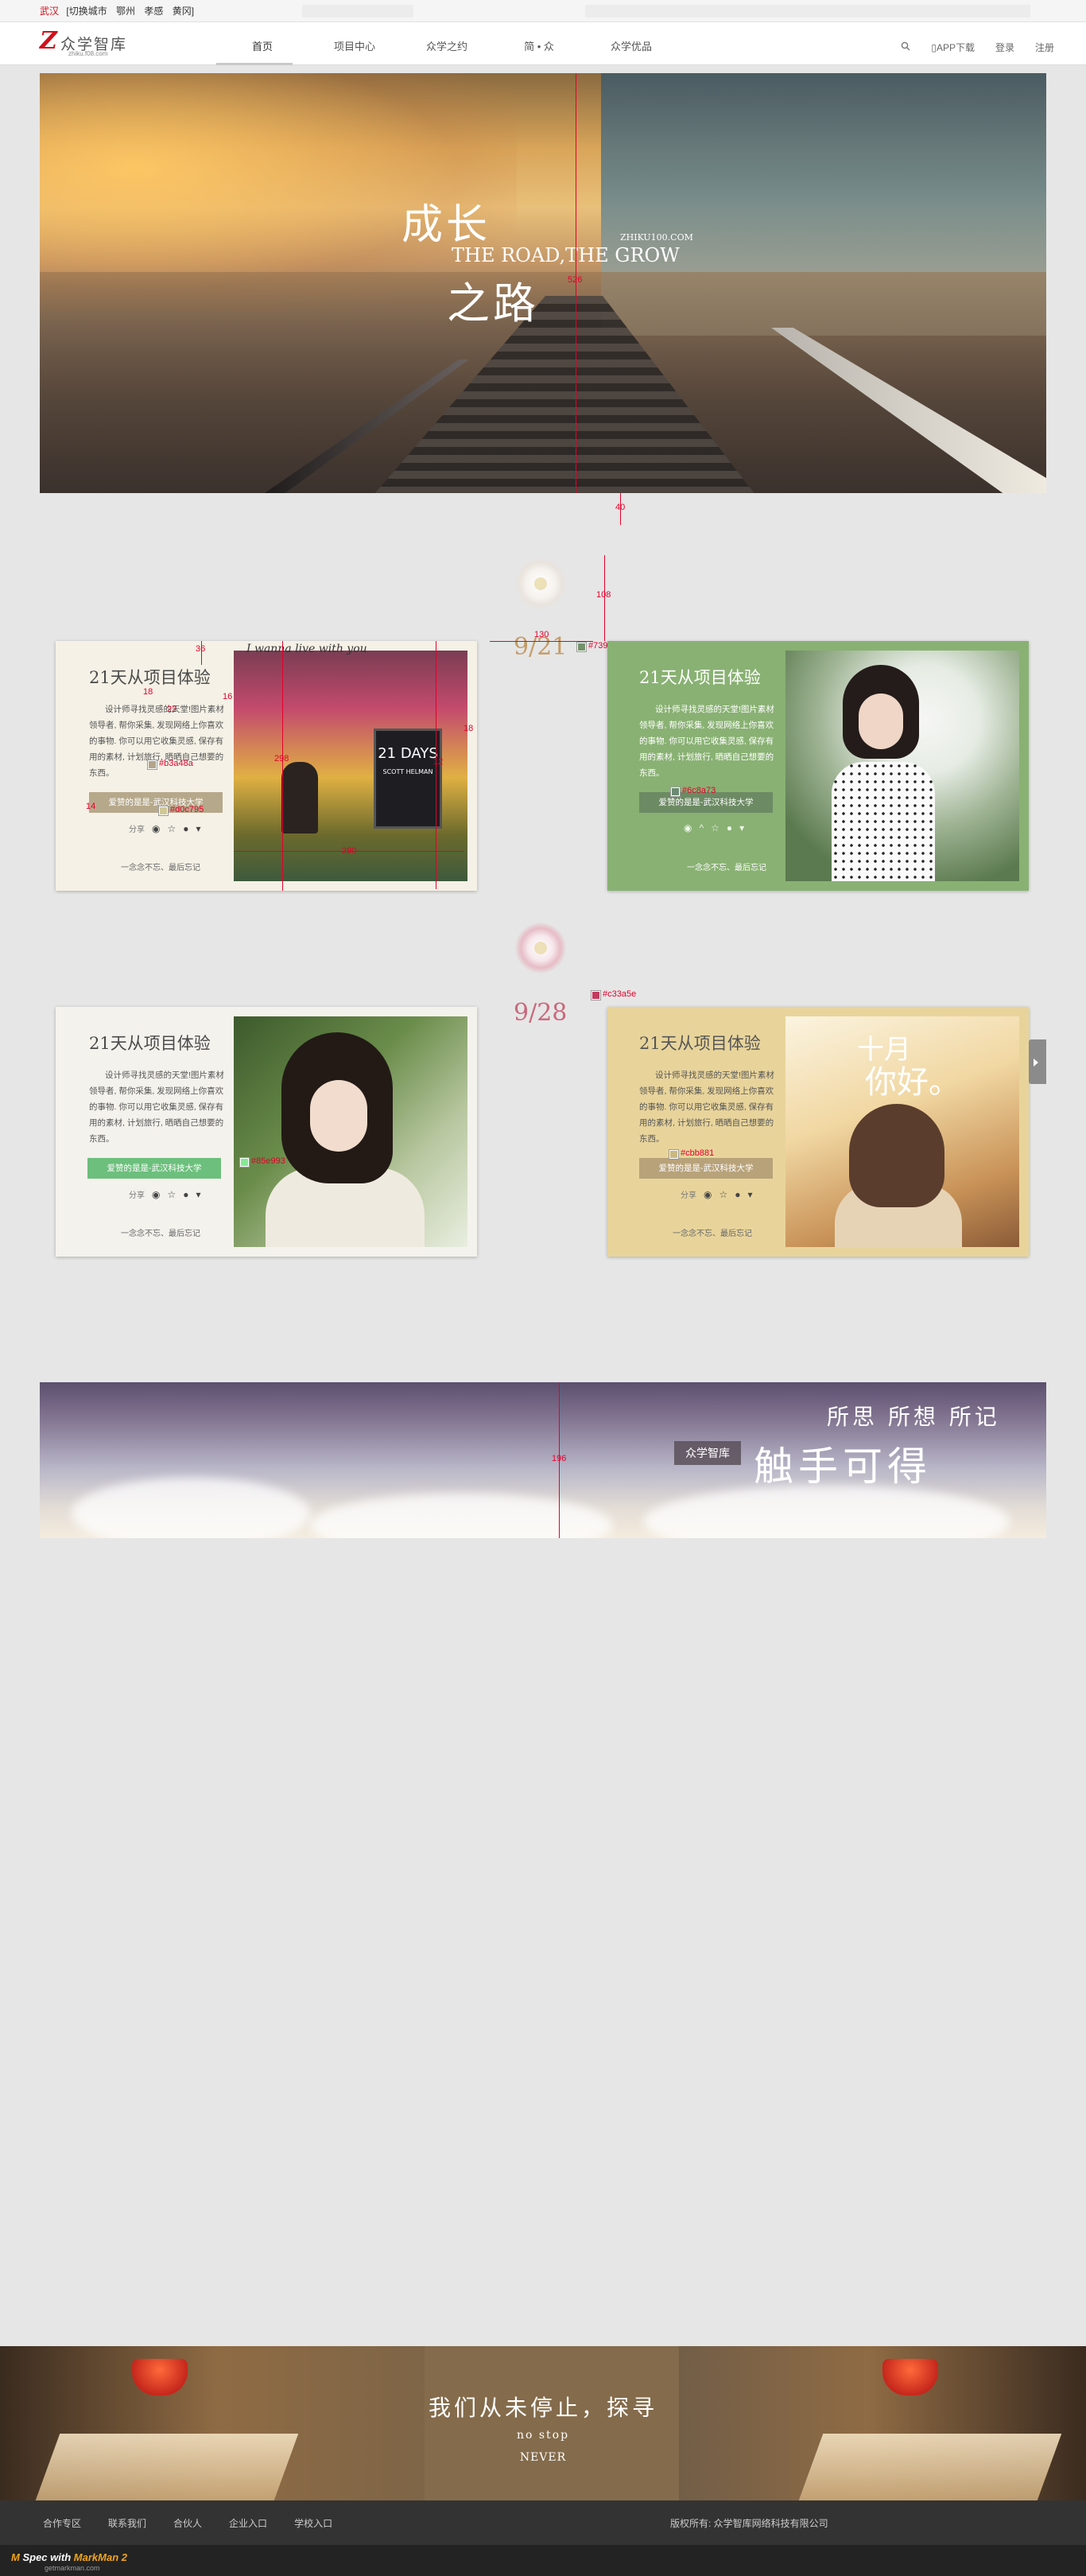 The width and height of the screenshot is (1086, 2576). Describe the element at coordinates (262, 43) in the screenshot. I see `nav-home: 首页` at that location.